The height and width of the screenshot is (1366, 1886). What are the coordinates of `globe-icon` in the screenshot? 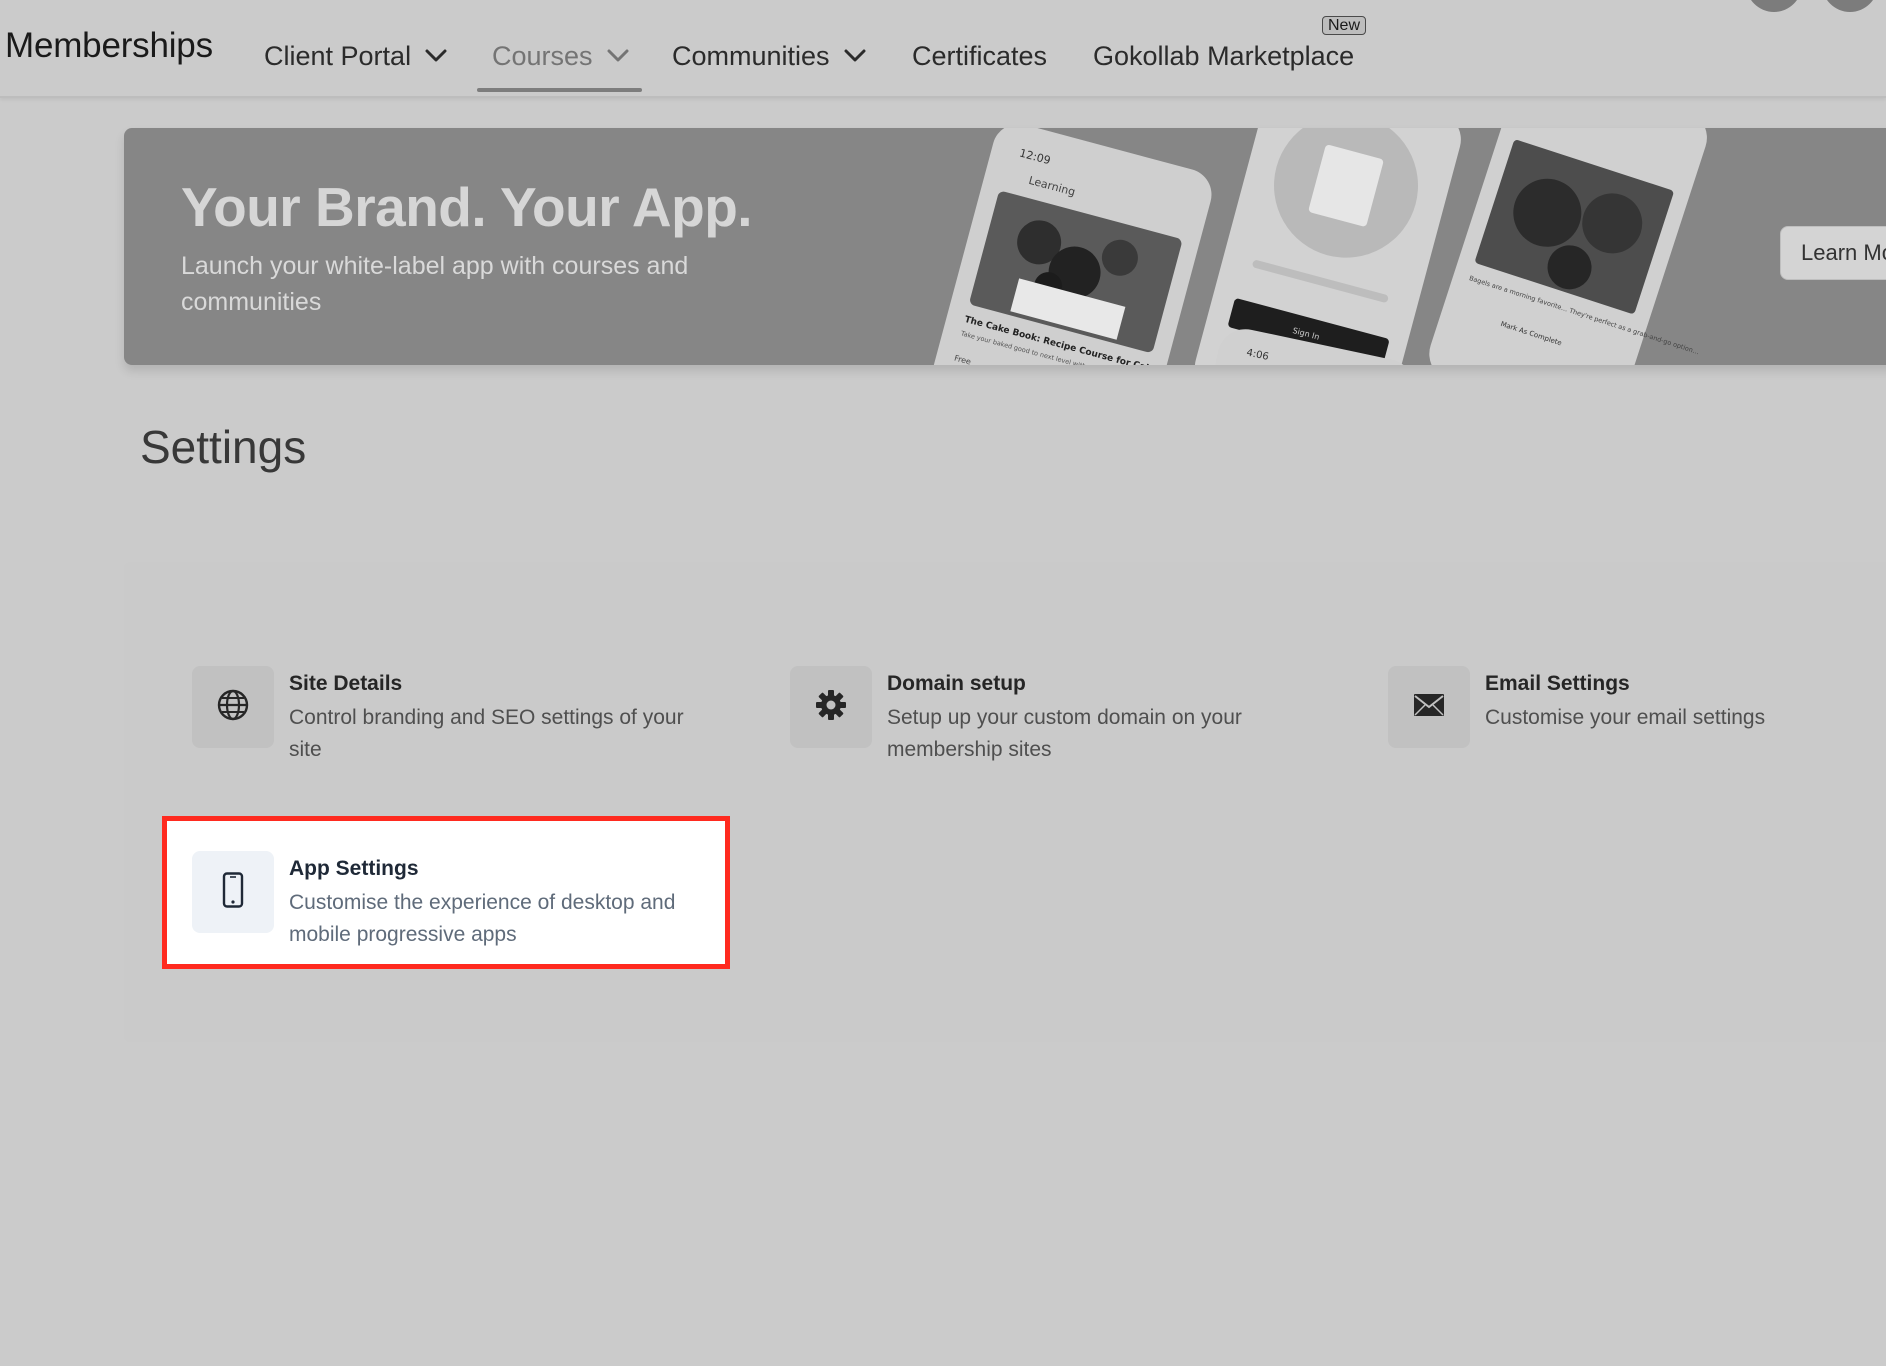 It's located at (233, 707).